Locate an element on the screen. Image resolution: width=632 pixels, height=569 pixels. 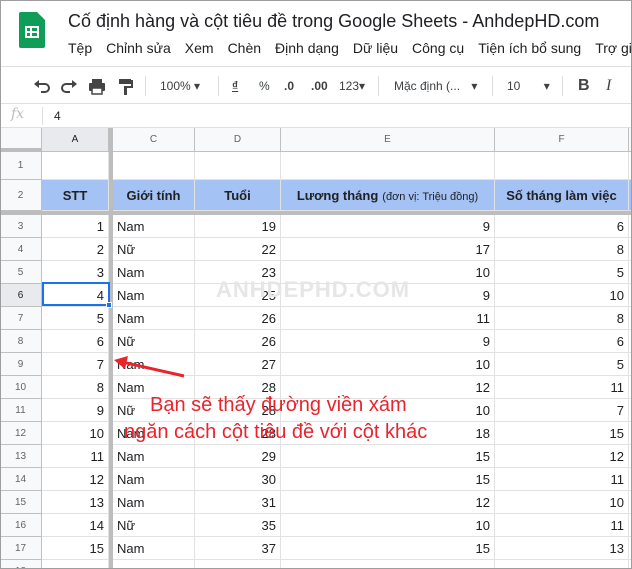
menu-view: Xem is located at coordinates (199, 48).